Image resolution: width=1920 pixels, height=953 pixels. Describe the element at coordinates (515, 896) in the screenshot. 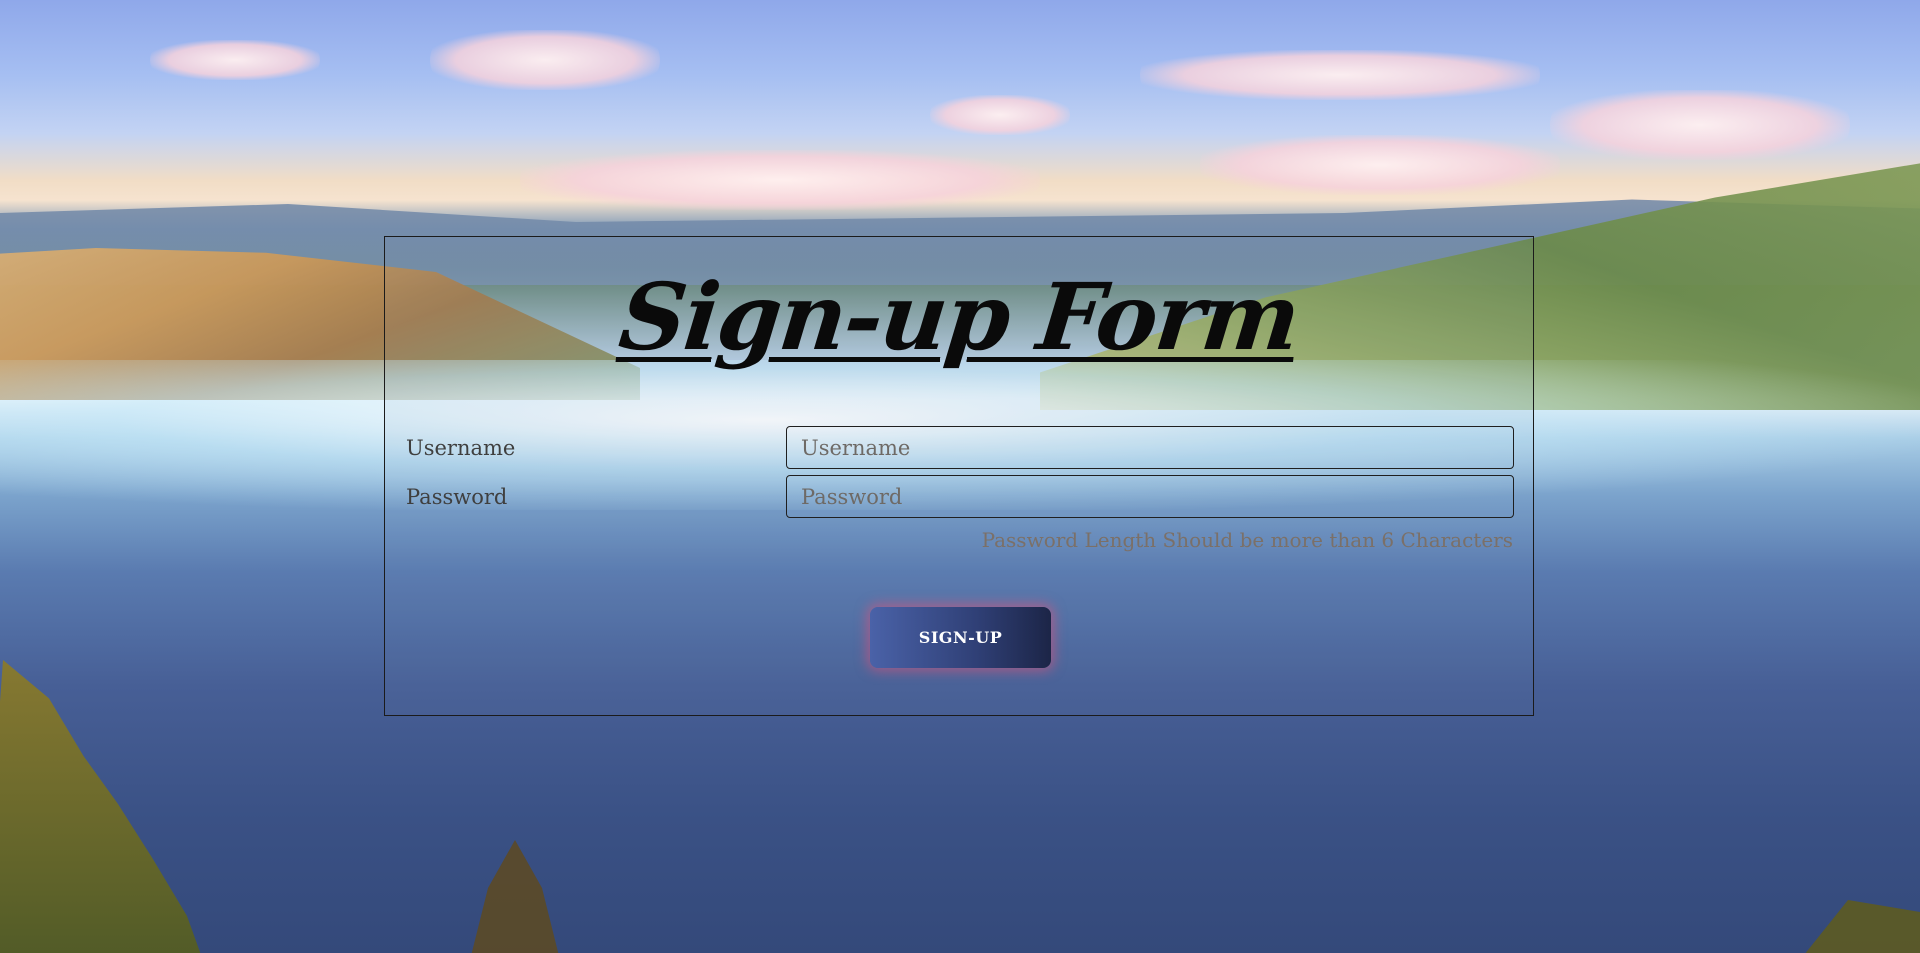

I see `tree-mid` at that location.